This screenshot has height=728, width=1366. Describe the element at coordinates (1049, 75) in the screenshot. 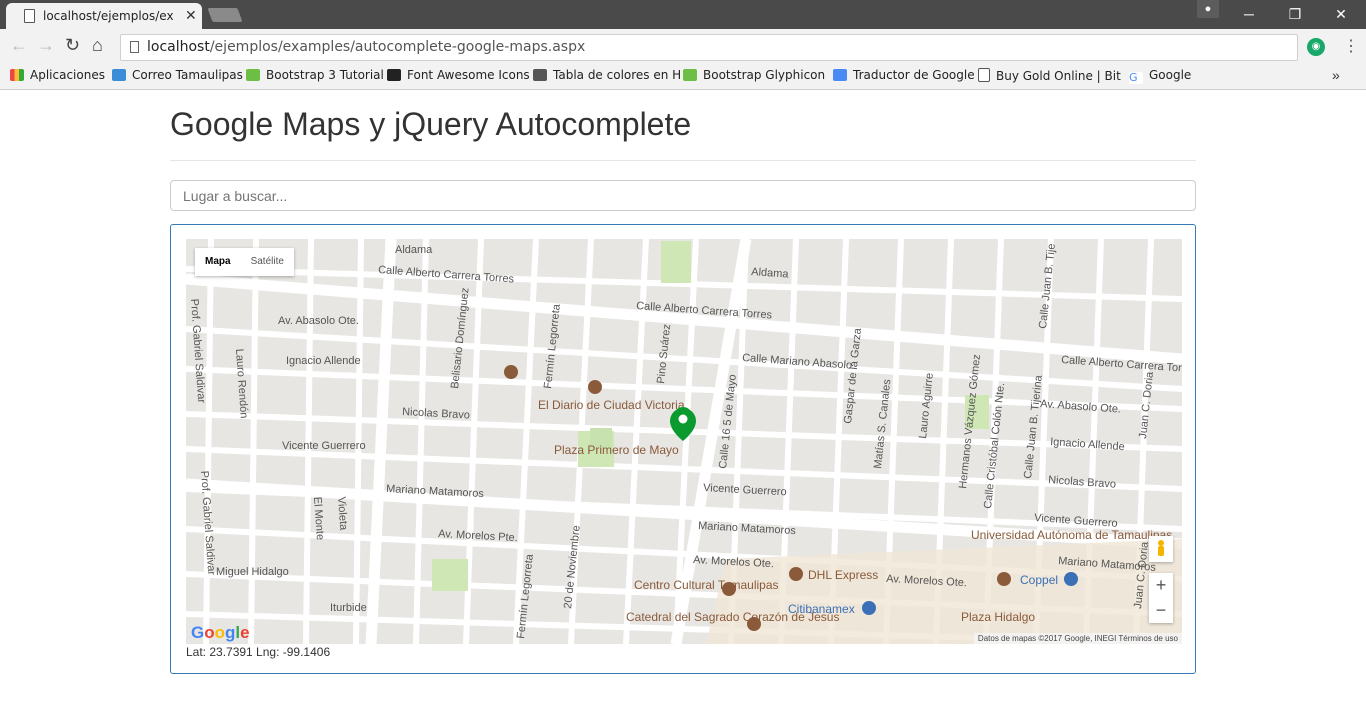

I see `bookmark-item: Buy Gold Online | Bit` at that location.